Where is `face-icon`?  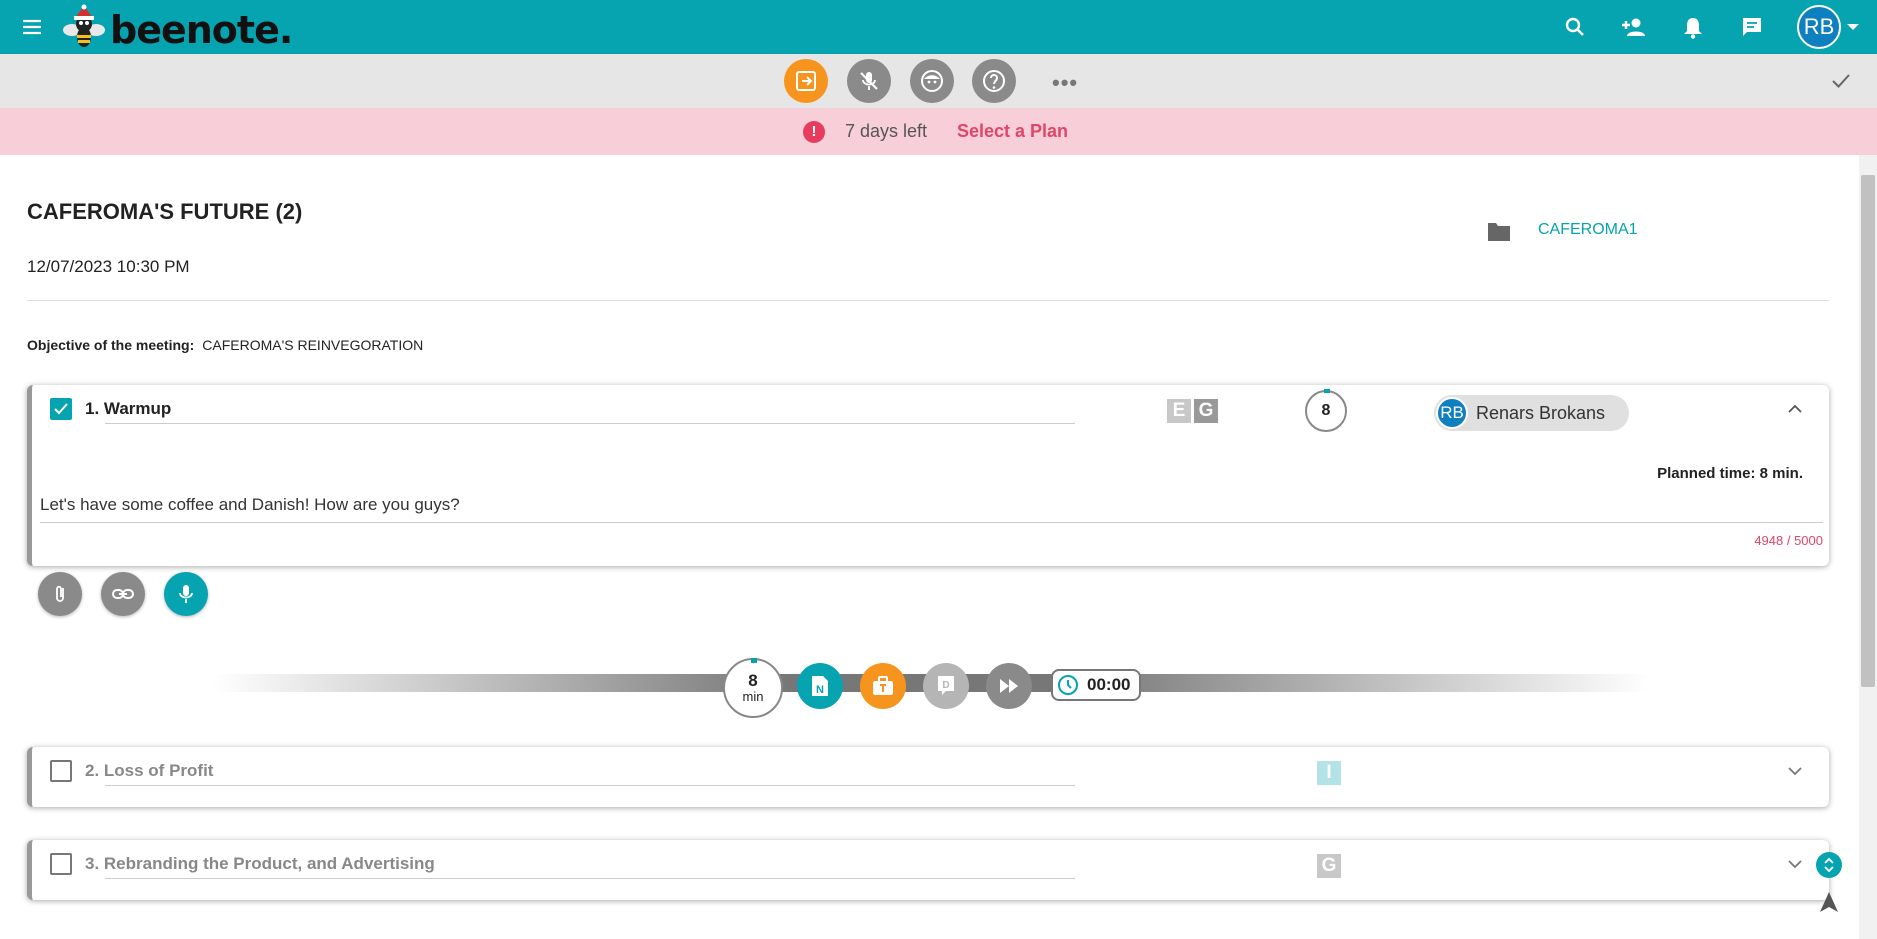
face-icon is located at coordinates (932, 81).